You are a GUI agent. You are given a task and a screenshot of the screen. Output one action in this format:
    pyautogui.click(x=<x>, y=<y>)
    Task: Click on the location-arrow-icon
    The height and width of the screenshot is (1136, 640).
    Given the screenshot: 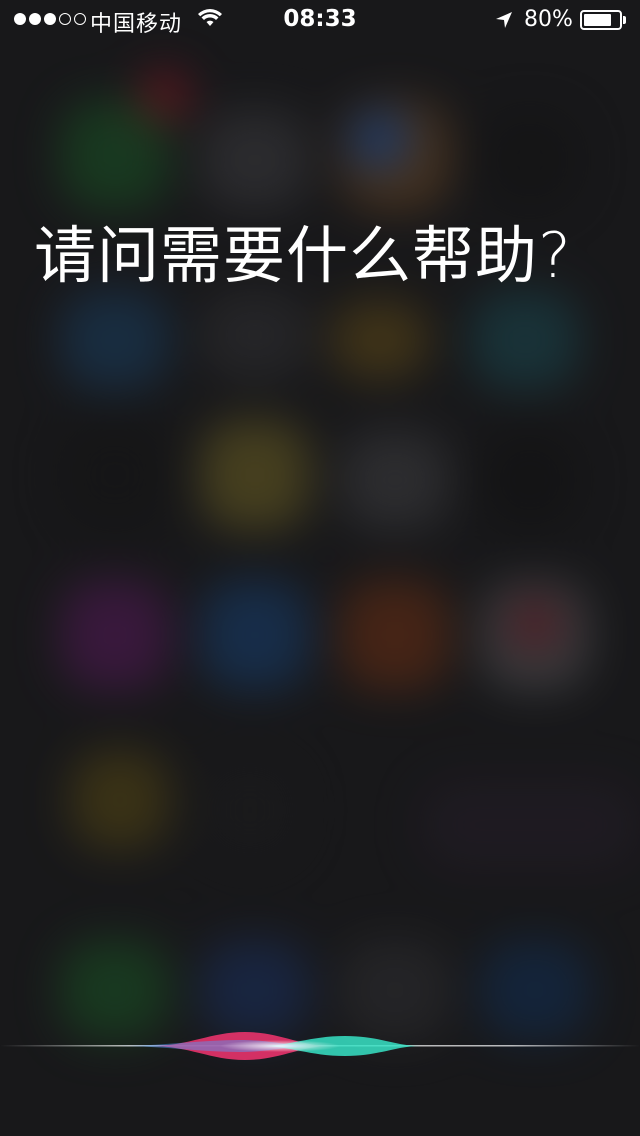 What is the action you would take?
    pyautogui.click(x=504, y=23)
    